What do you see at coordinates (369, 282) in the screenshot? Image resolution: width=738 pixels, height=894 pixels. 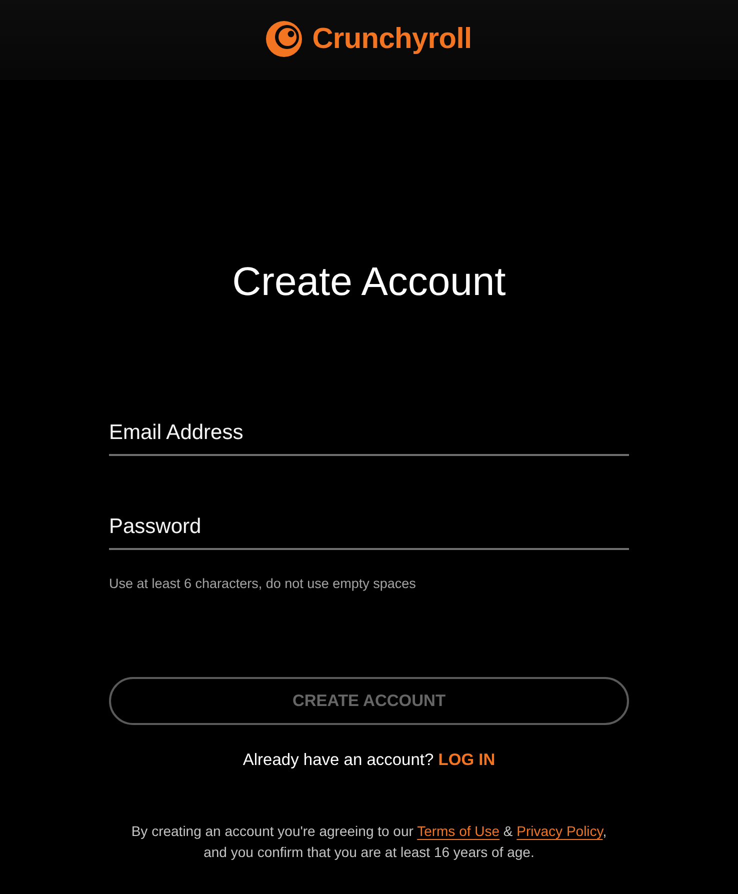 I see `page-title: Create Account` at bounding box center [369, 282].